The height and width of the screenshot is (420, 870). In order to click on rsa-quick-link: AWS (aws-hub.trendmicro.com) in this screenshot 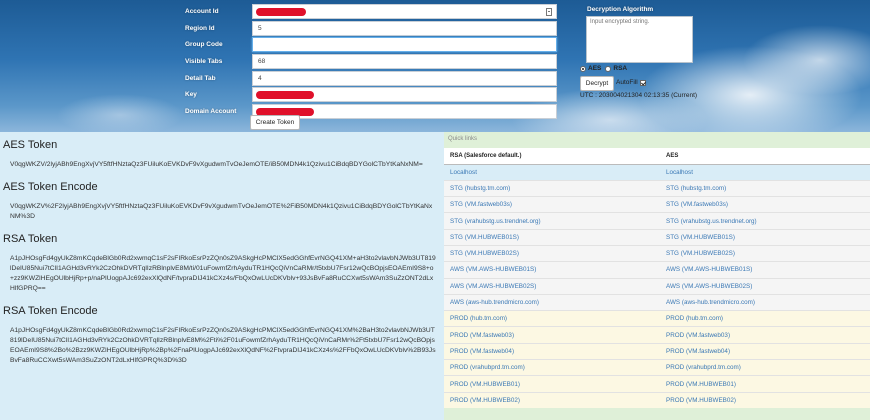, I will do `click(494, 302)`.